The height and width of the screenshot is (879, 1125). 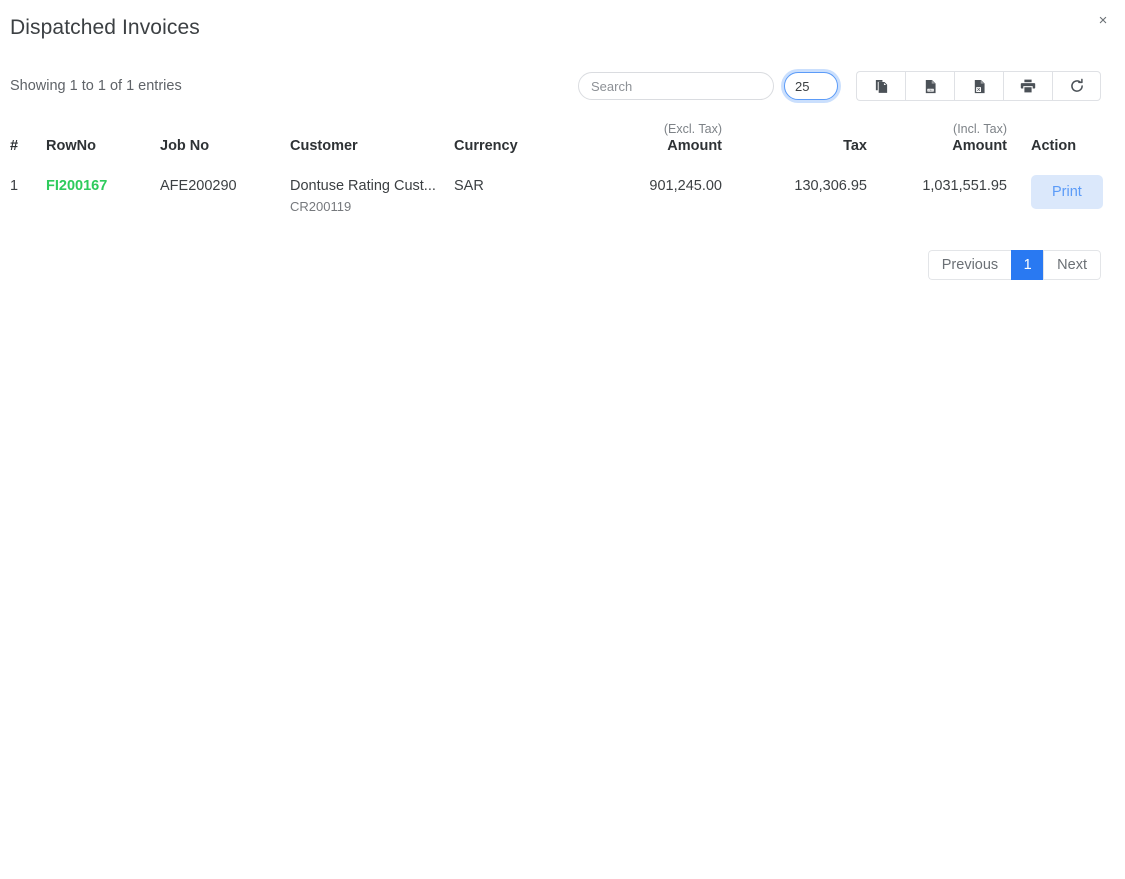 I want to click on refresh-button, so click(x=1076, y=86).